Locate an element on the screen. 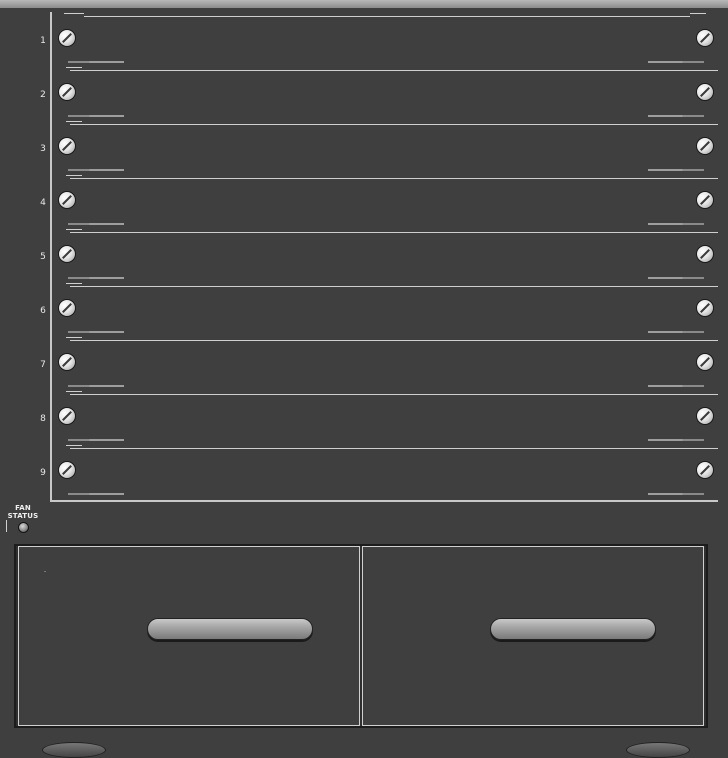  psu-1-handle is located at coordinates (230, 629).